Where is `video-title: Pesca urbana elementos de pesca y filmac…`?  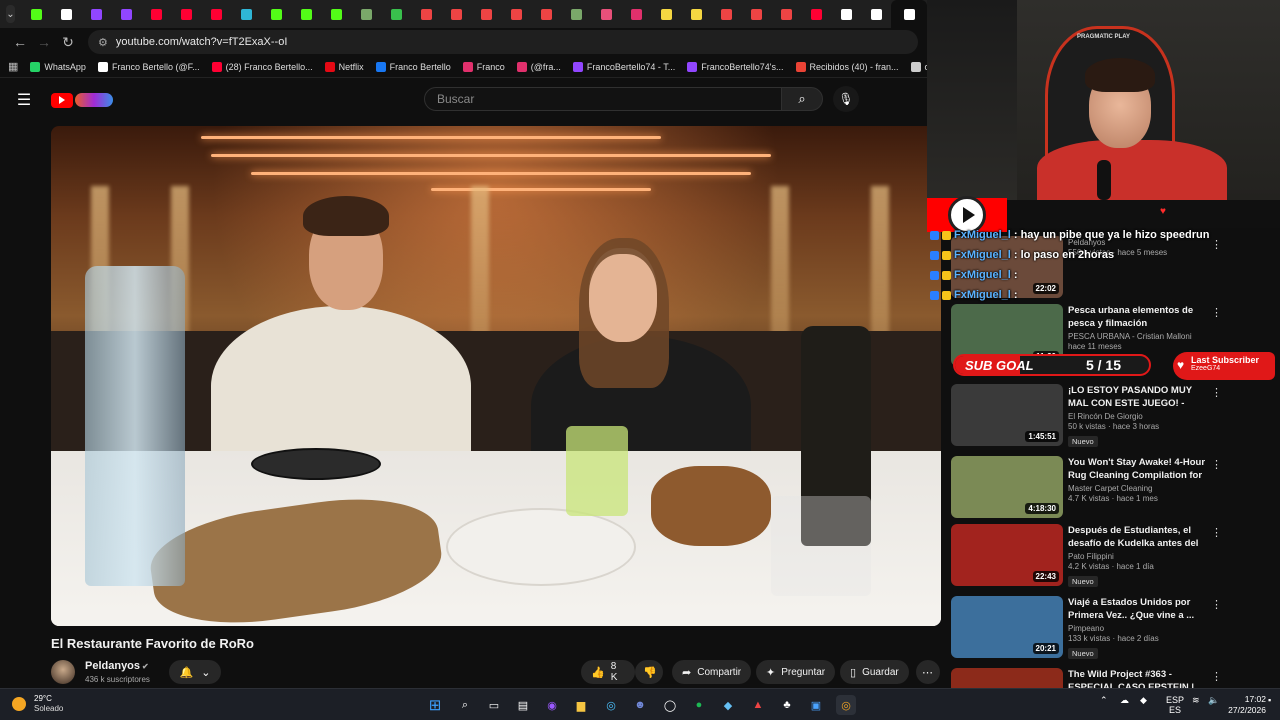 video-title: Pesca urbana elementos de pesca y filmac… is located at coordinates (1138, 317).